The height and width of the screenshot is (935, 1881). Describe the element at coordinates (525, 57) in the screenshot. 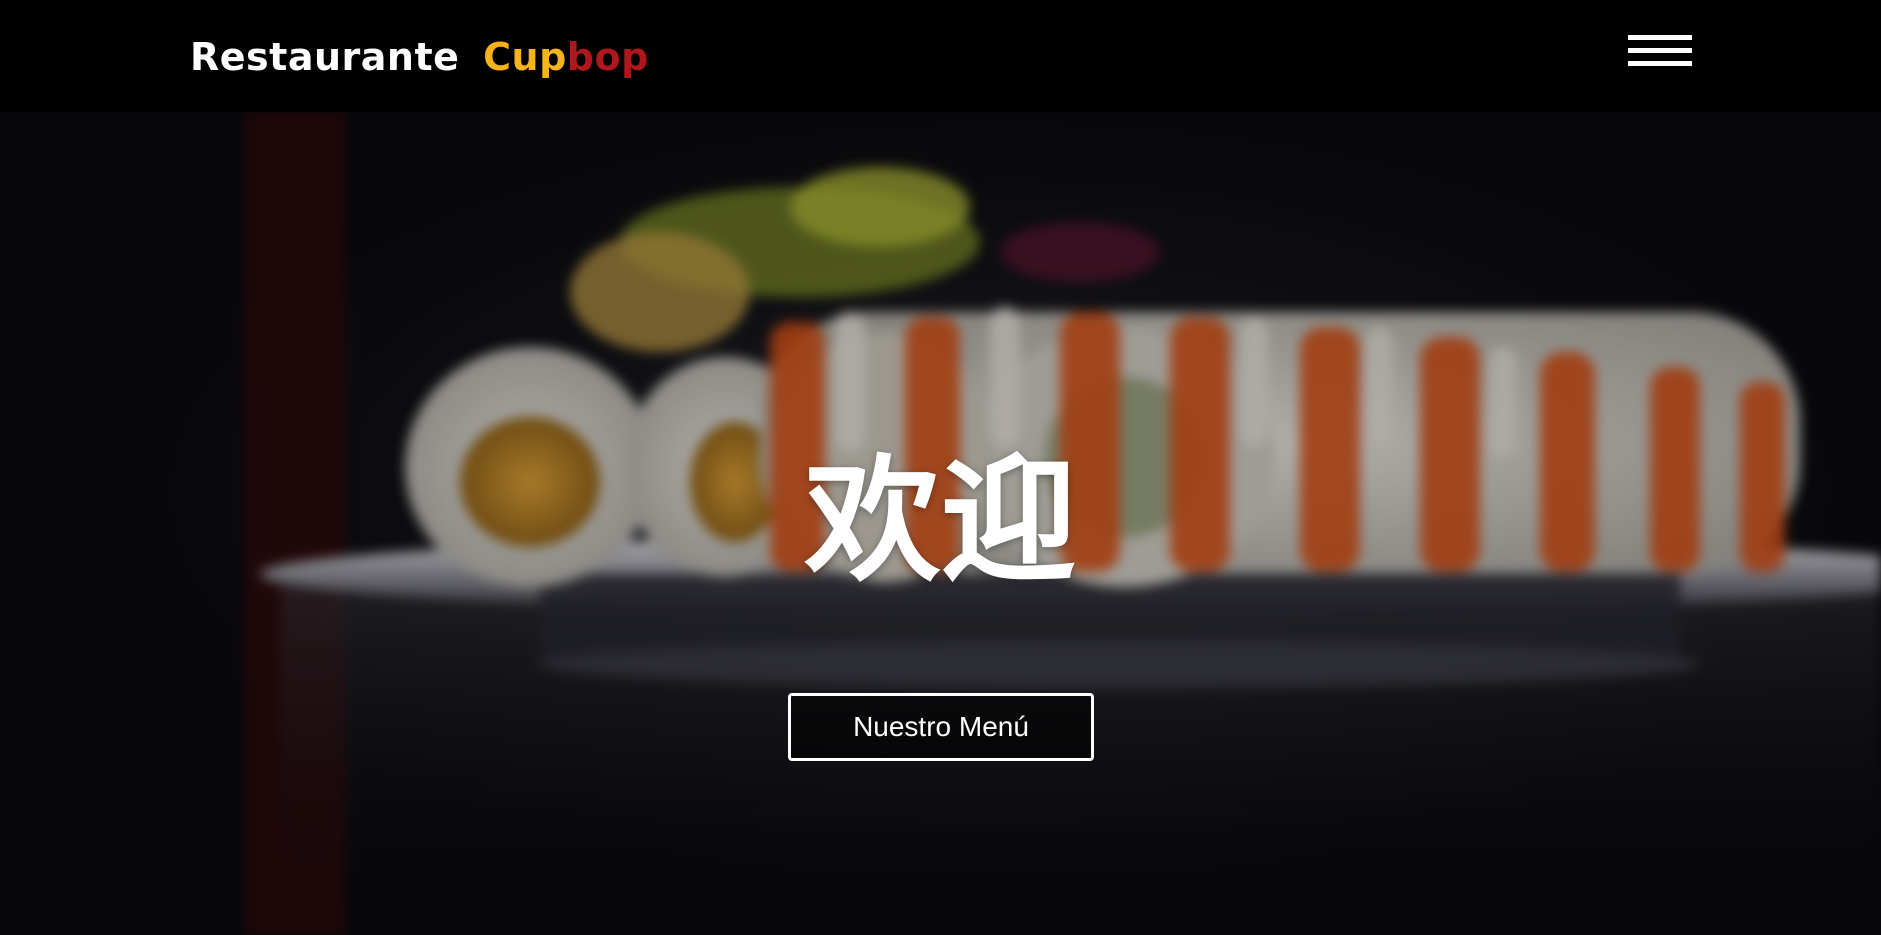

I see `logo-word-cup: Cup` at that location.